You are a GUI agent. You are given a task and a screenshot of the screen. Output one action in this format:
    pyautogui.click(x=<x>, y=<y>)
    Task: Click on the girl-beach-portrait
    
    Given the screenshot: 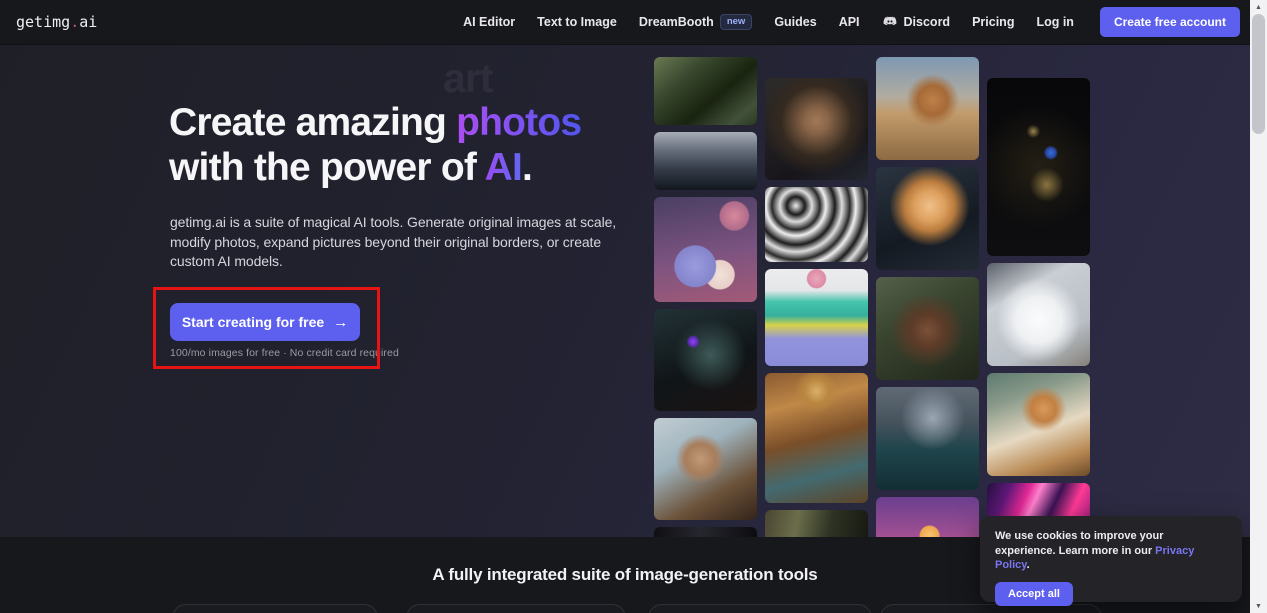 What is the action you would take?
    pyautogui.click(x=705, y=469)
    